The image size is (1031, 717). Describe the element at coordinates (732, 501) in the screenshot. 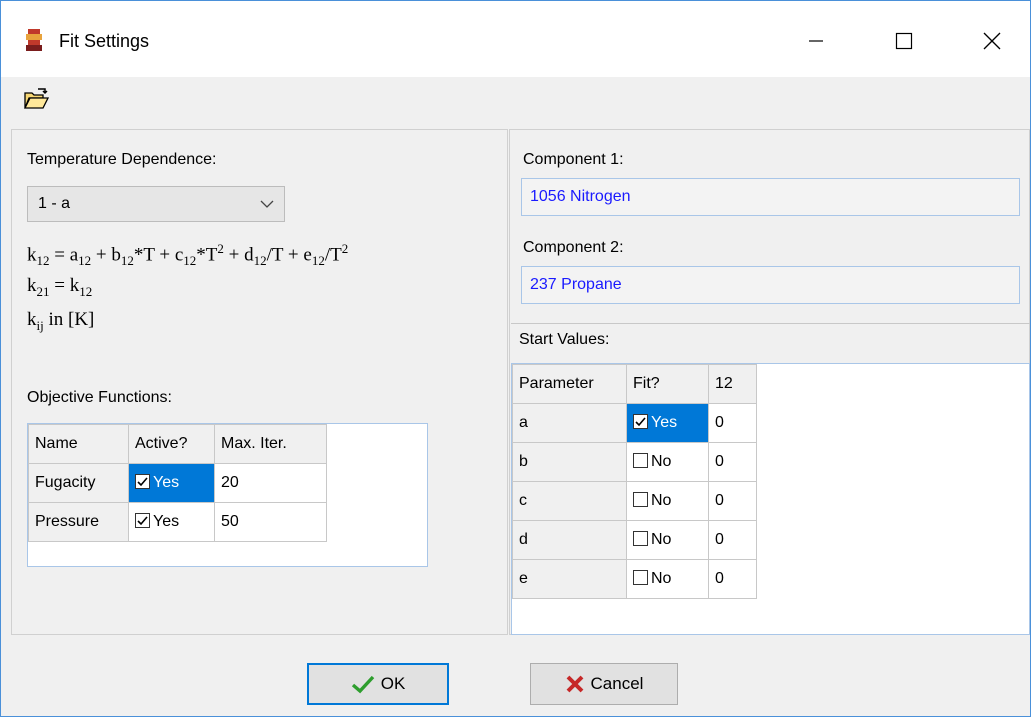

I see `start-value-c: 0` at that location.